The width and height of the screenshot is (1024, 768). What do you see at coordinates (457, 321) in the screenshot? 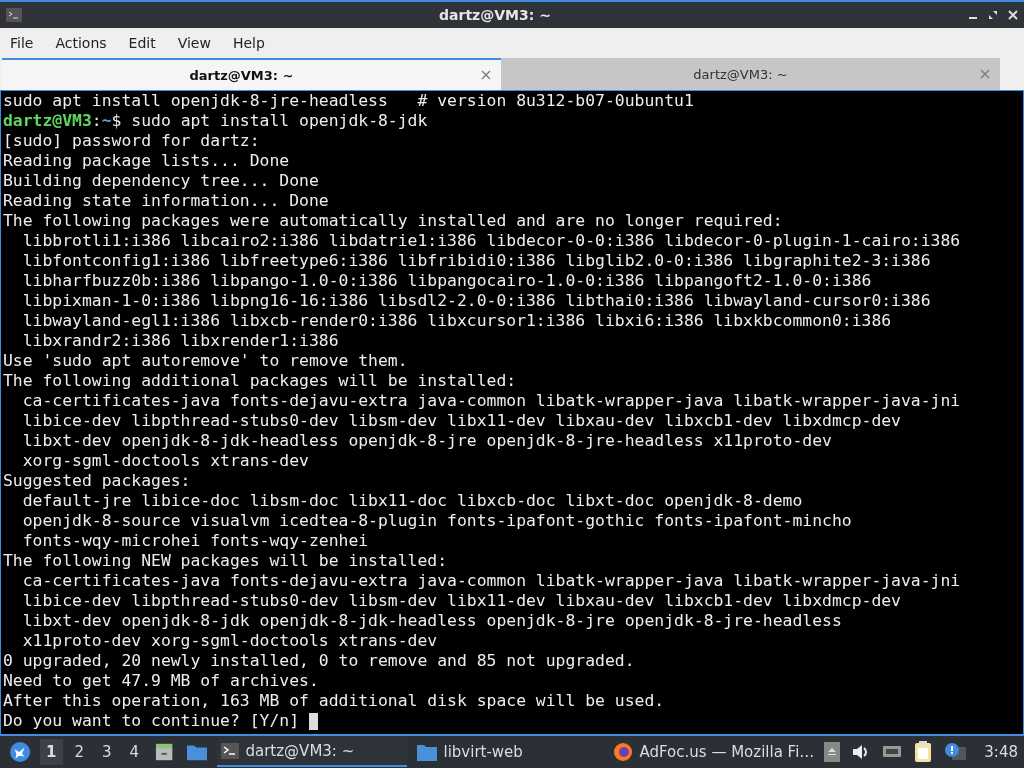
I see `terminal-line: libwayland-egl1:i386 libxcb-render0:i386 libxcursor1:i386 libxi6:i386 libxkbcommon0:i386` at bounding box center [457, 321].